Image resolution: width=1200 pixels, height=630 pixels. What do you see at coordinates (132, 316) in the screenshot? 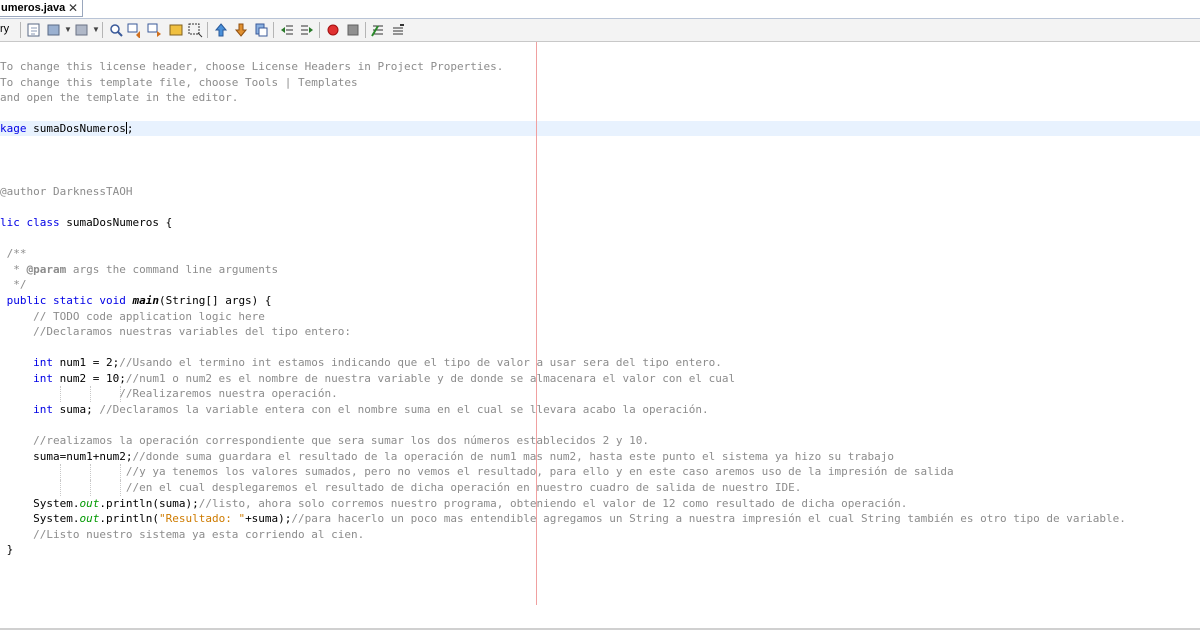
I see `code-line: // TODO code application logic here` at bounding box center [132, 316].